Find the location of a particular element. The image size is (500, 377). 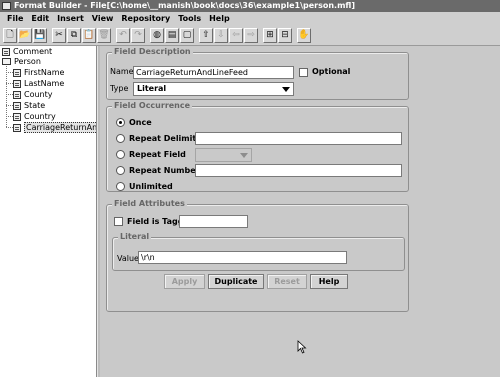

move-down-button: ⇩ is located at coordinates (221, 35).